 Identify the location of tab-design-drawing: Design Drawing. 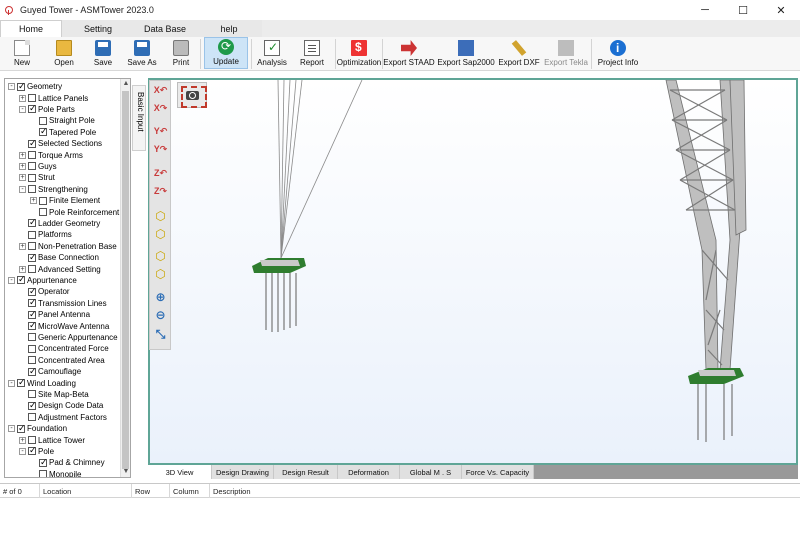
(243, 472).